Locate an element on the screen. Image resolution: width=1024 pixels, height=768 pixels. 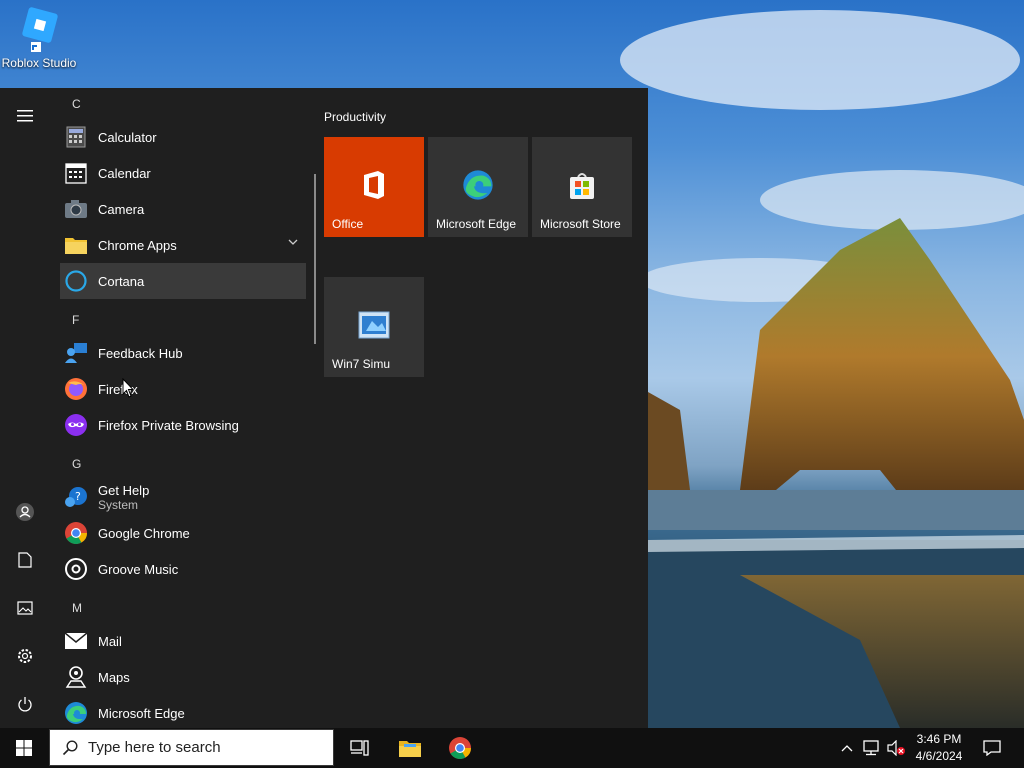
app-groove-music: Groove Music is located at coordinates (183, 569).